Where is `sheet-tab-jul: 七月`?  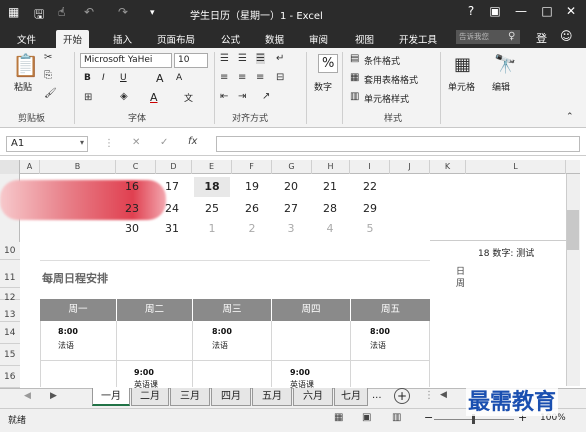
sheet-tab-jul: 七月 is located at coordinates (351, 397).